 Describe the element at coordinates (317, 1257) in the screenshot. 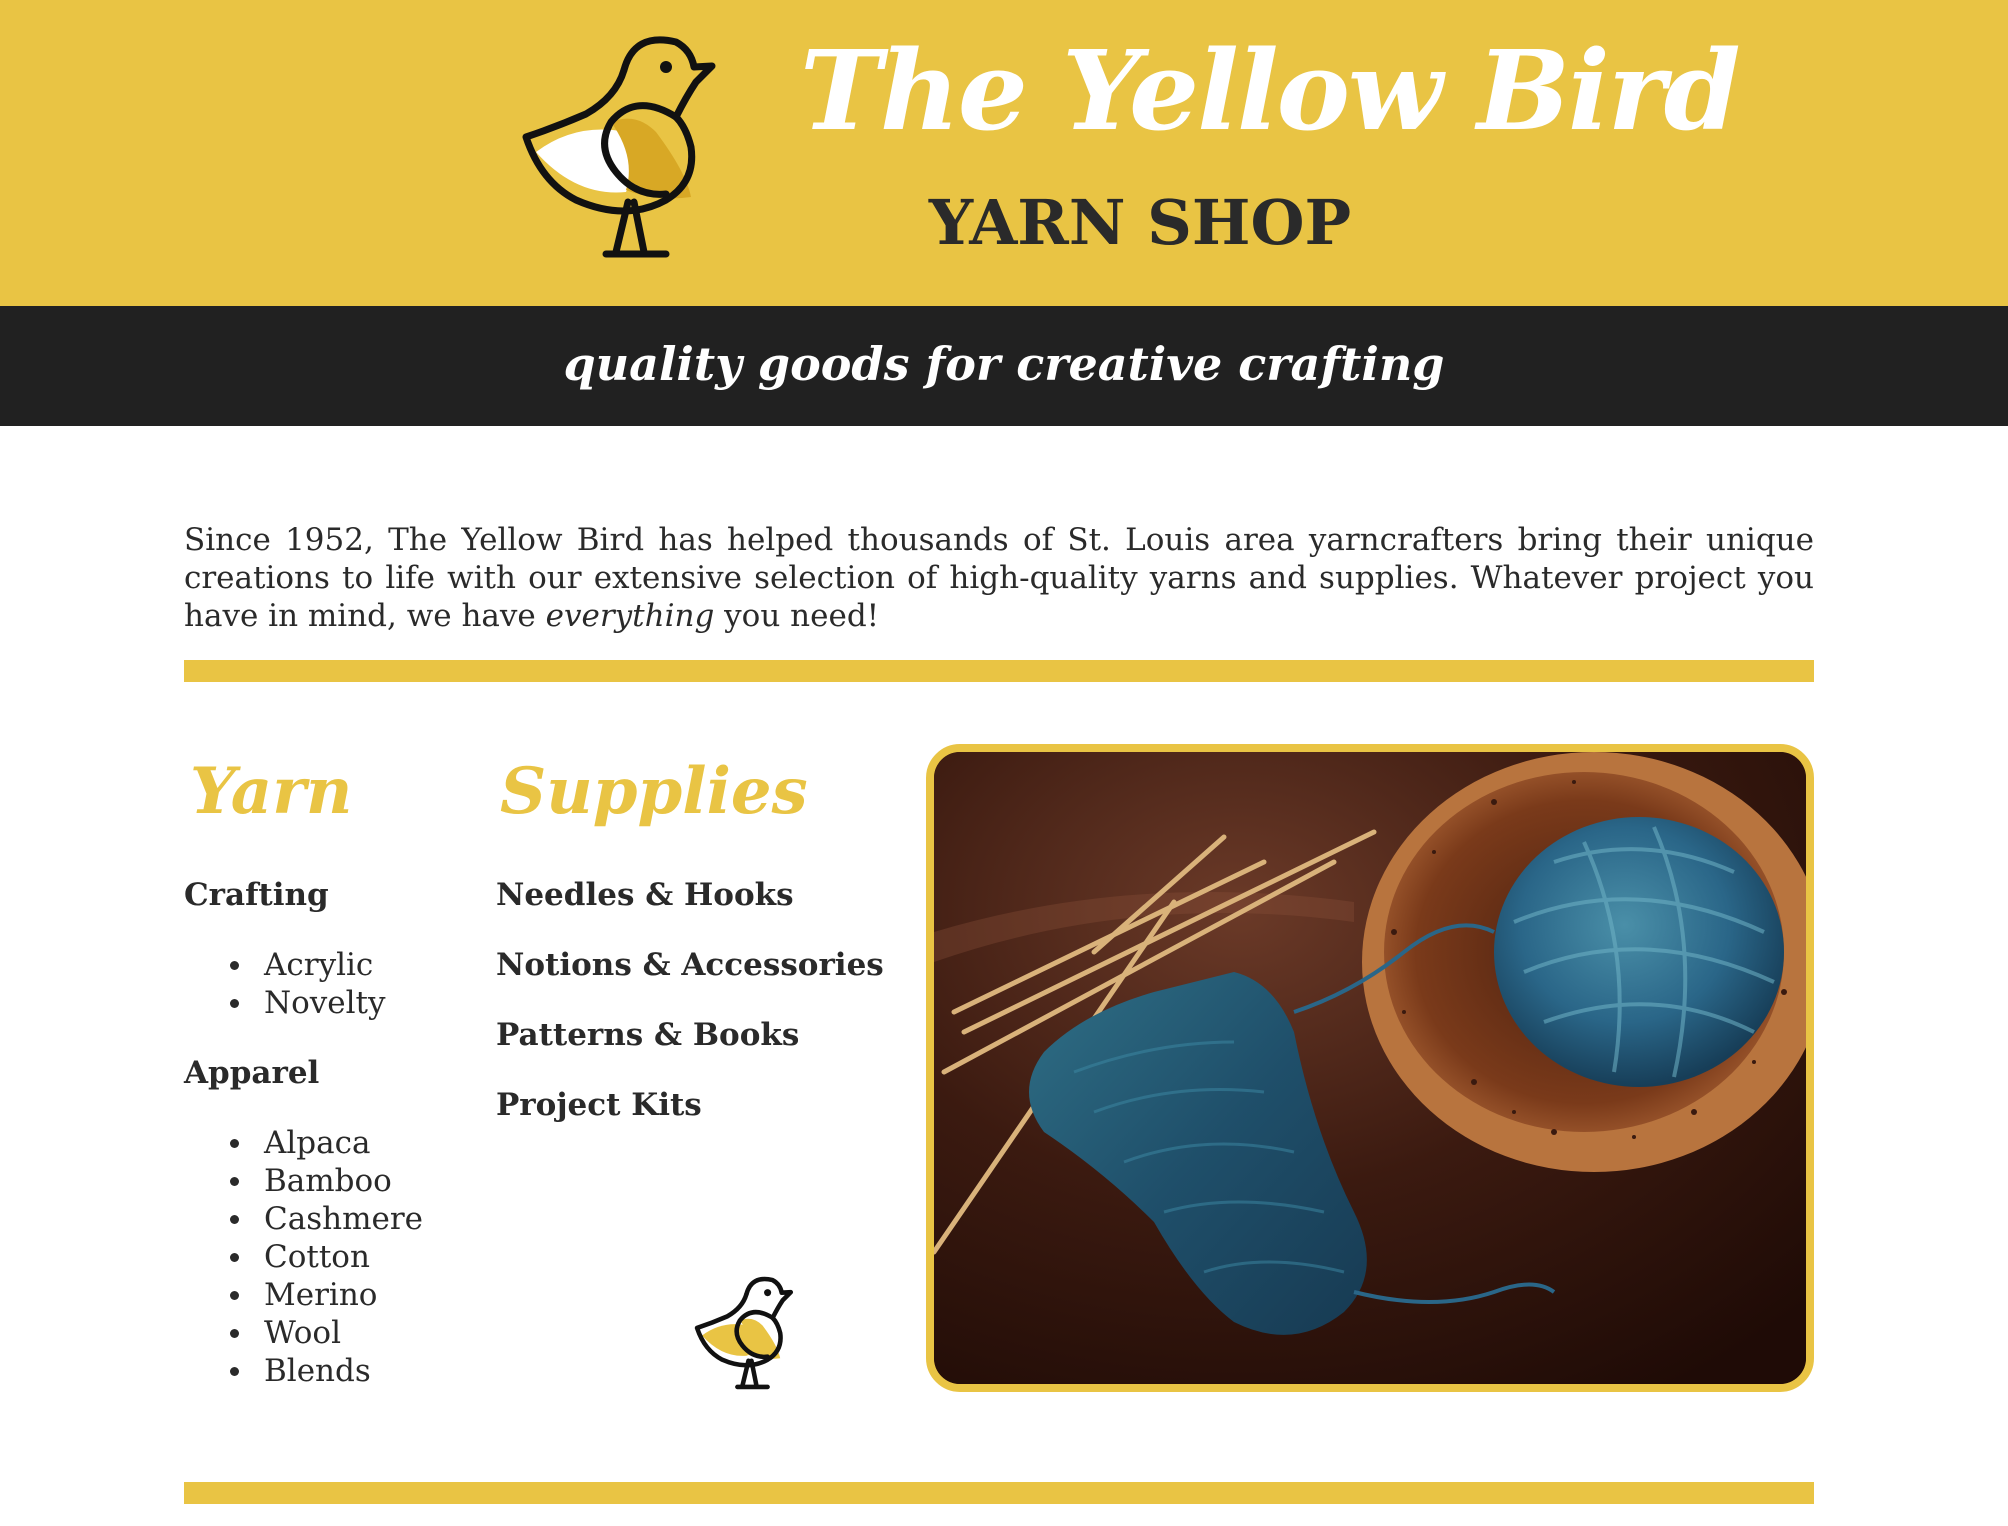

I see `list-item-label: Cotton` at that location.